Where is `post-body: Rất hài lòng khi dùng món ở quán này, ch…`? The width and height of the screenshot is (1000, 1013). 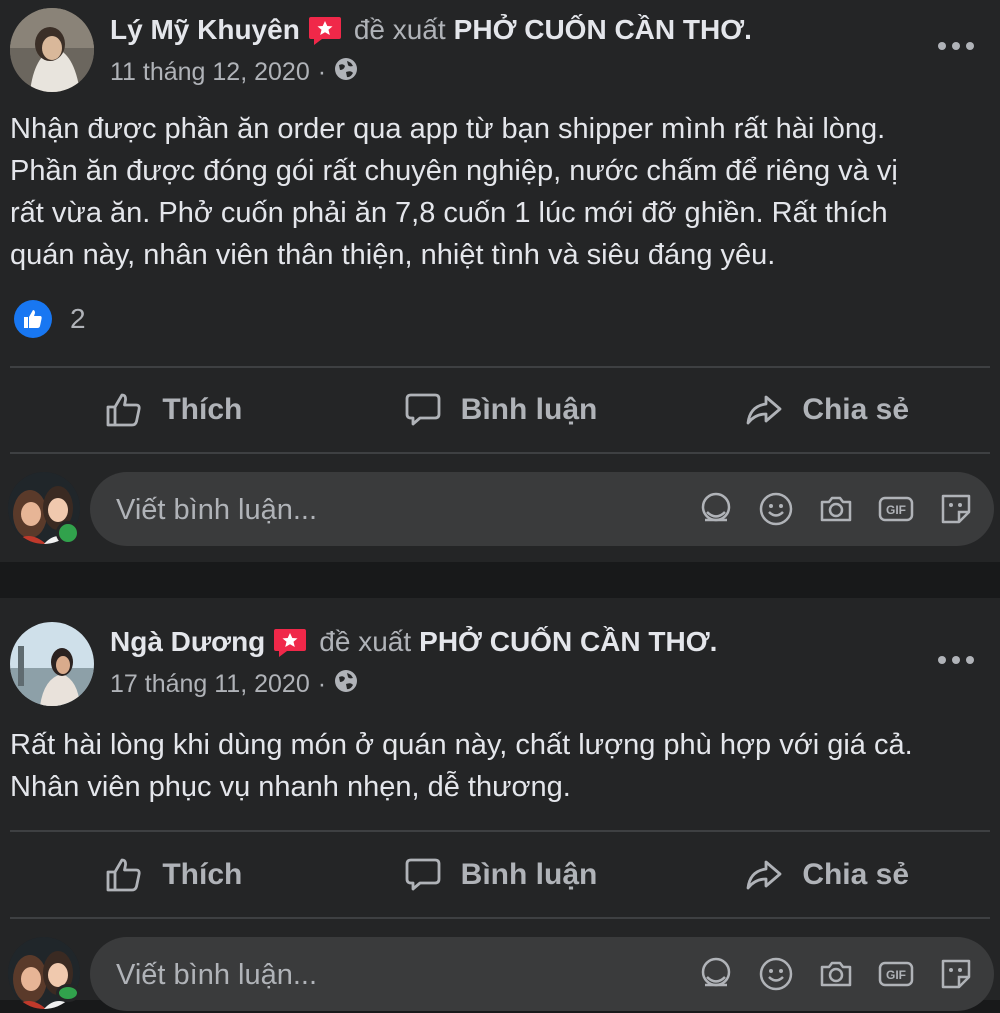 post-body: Rất hài lòng khi dùng món ở quán này, ch… is located at coordinates (497, 766).